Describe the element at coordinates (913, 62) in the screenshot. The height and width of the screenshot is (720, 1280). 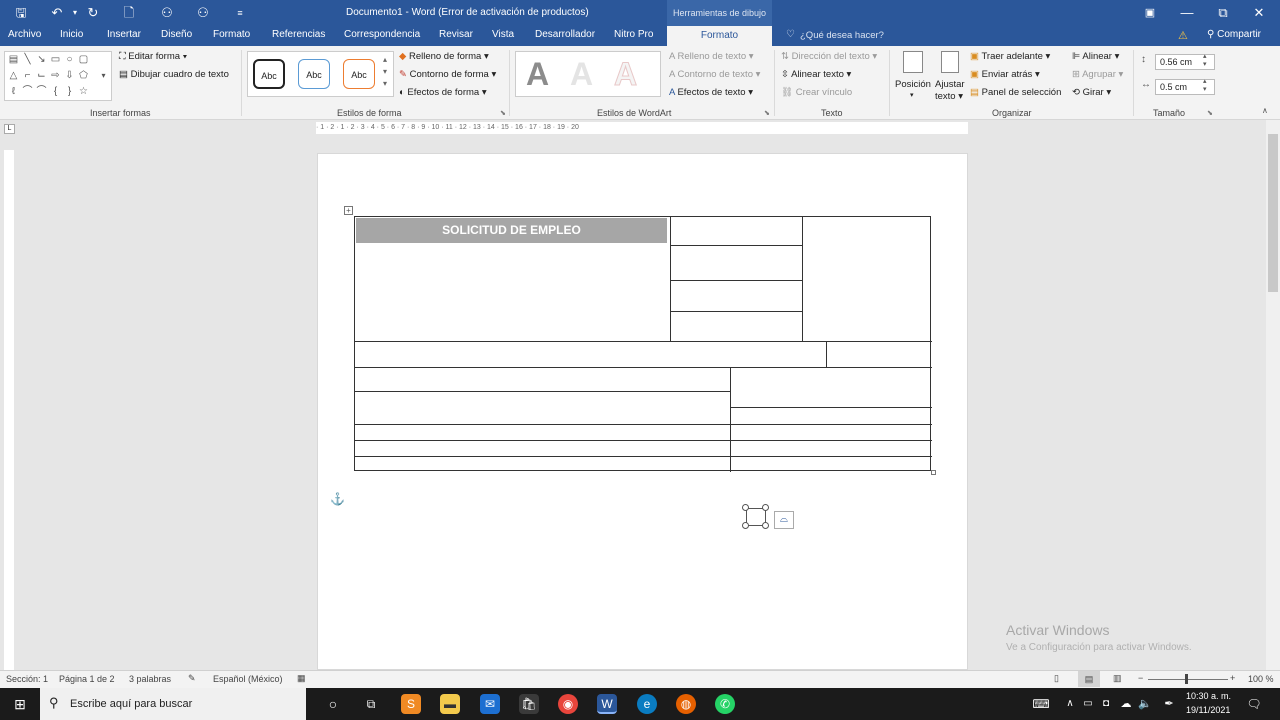
I see `position-icon` at that location.